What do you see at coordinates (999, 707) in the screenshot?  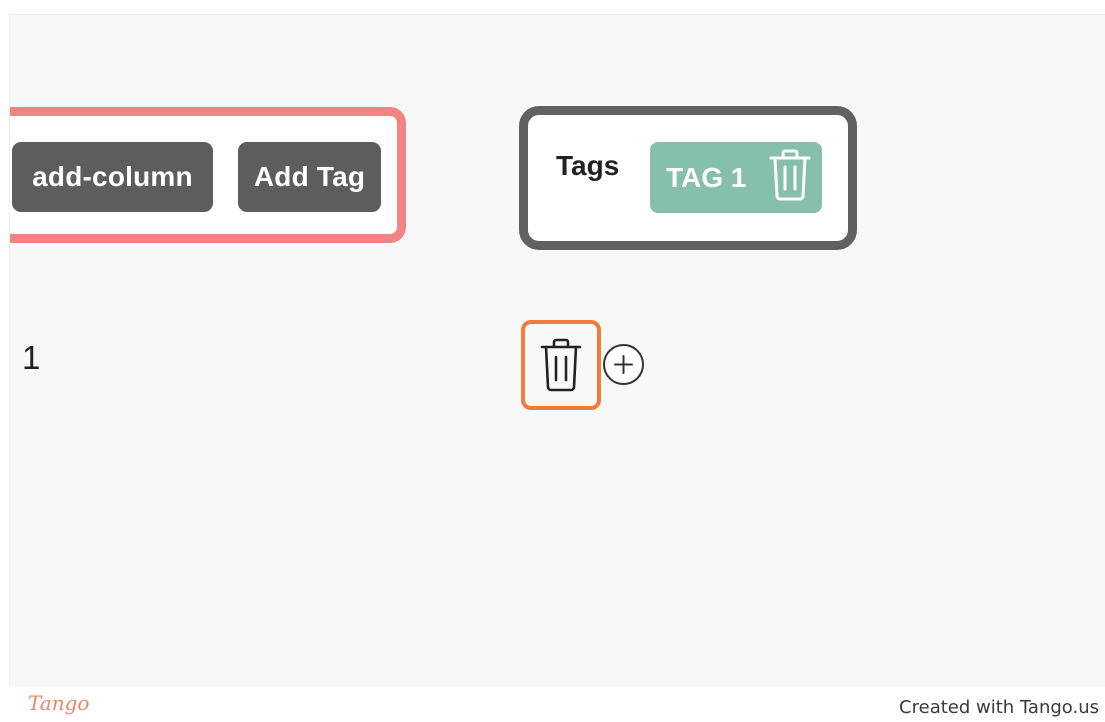 I see `footer-credit: Created with Tango.us` at bounding box center [999, 707].